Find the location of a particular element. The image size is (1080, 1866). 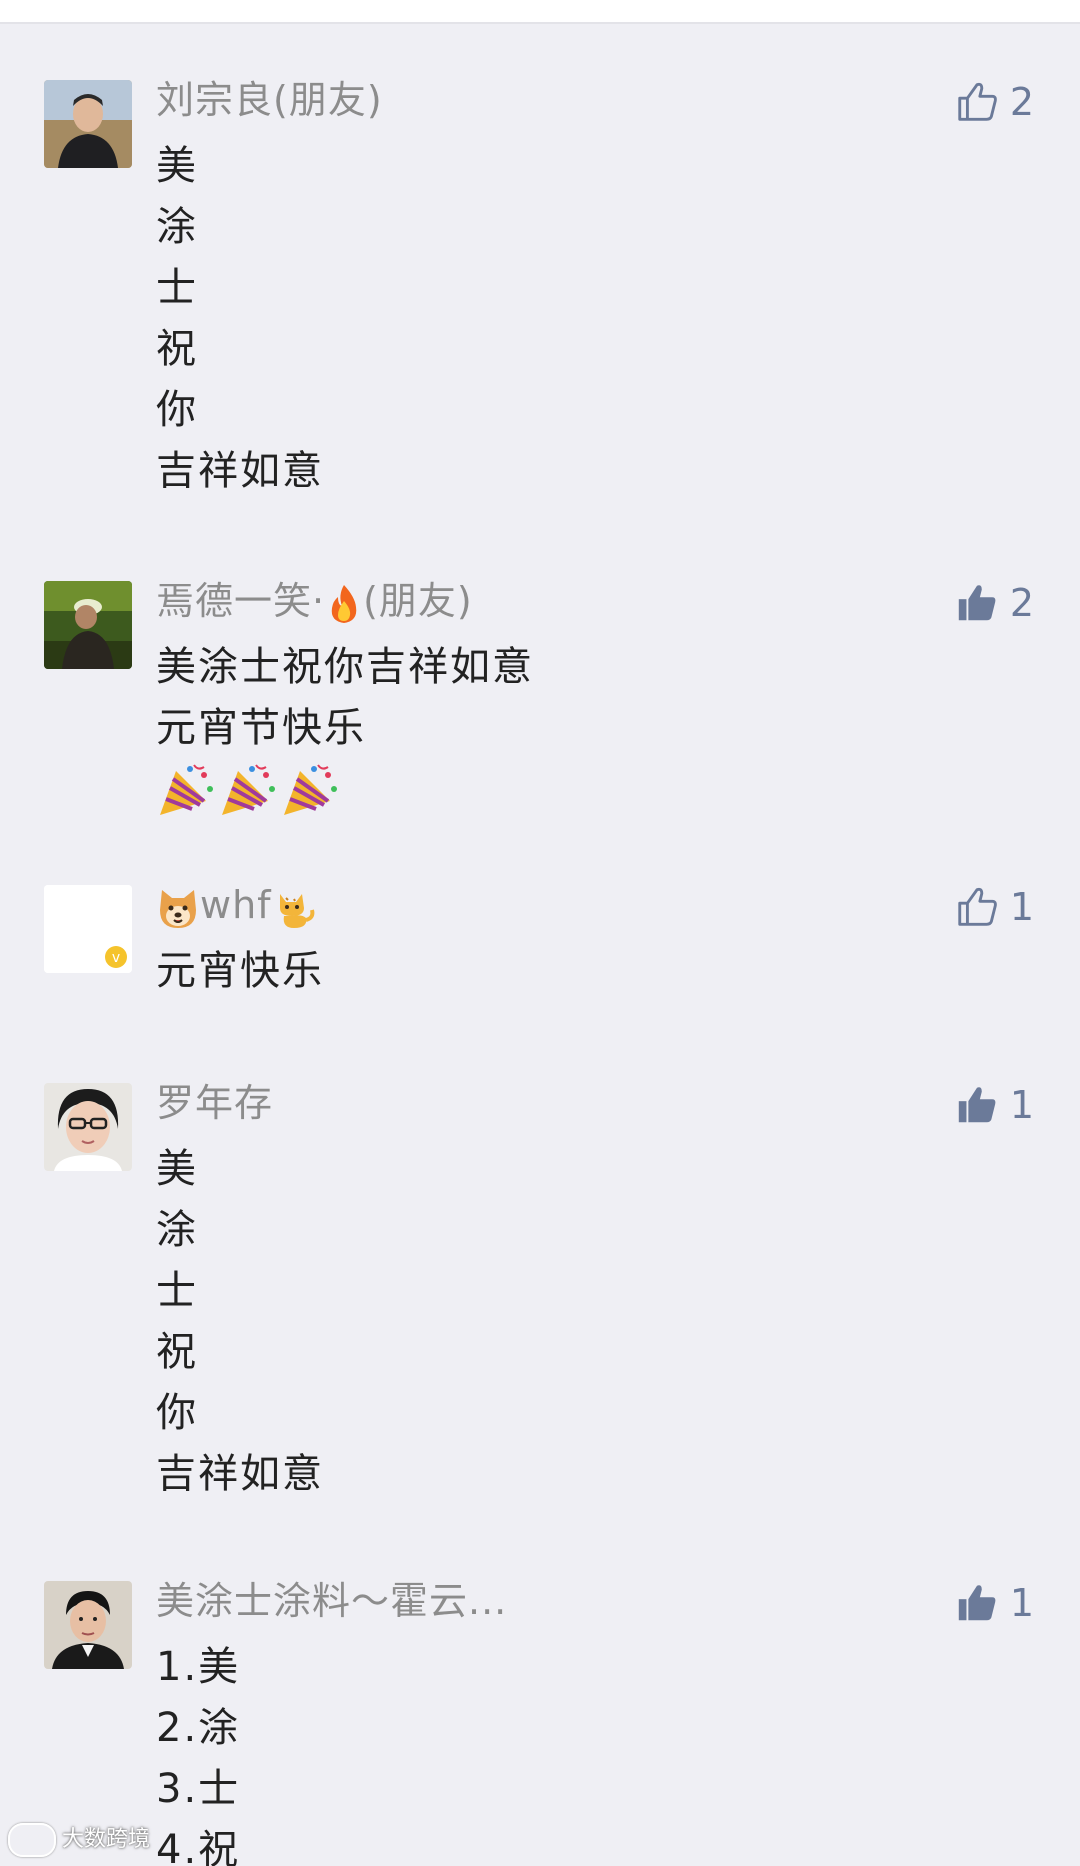

comment-line: 4.祝 is located at coordinates (198, 1846).